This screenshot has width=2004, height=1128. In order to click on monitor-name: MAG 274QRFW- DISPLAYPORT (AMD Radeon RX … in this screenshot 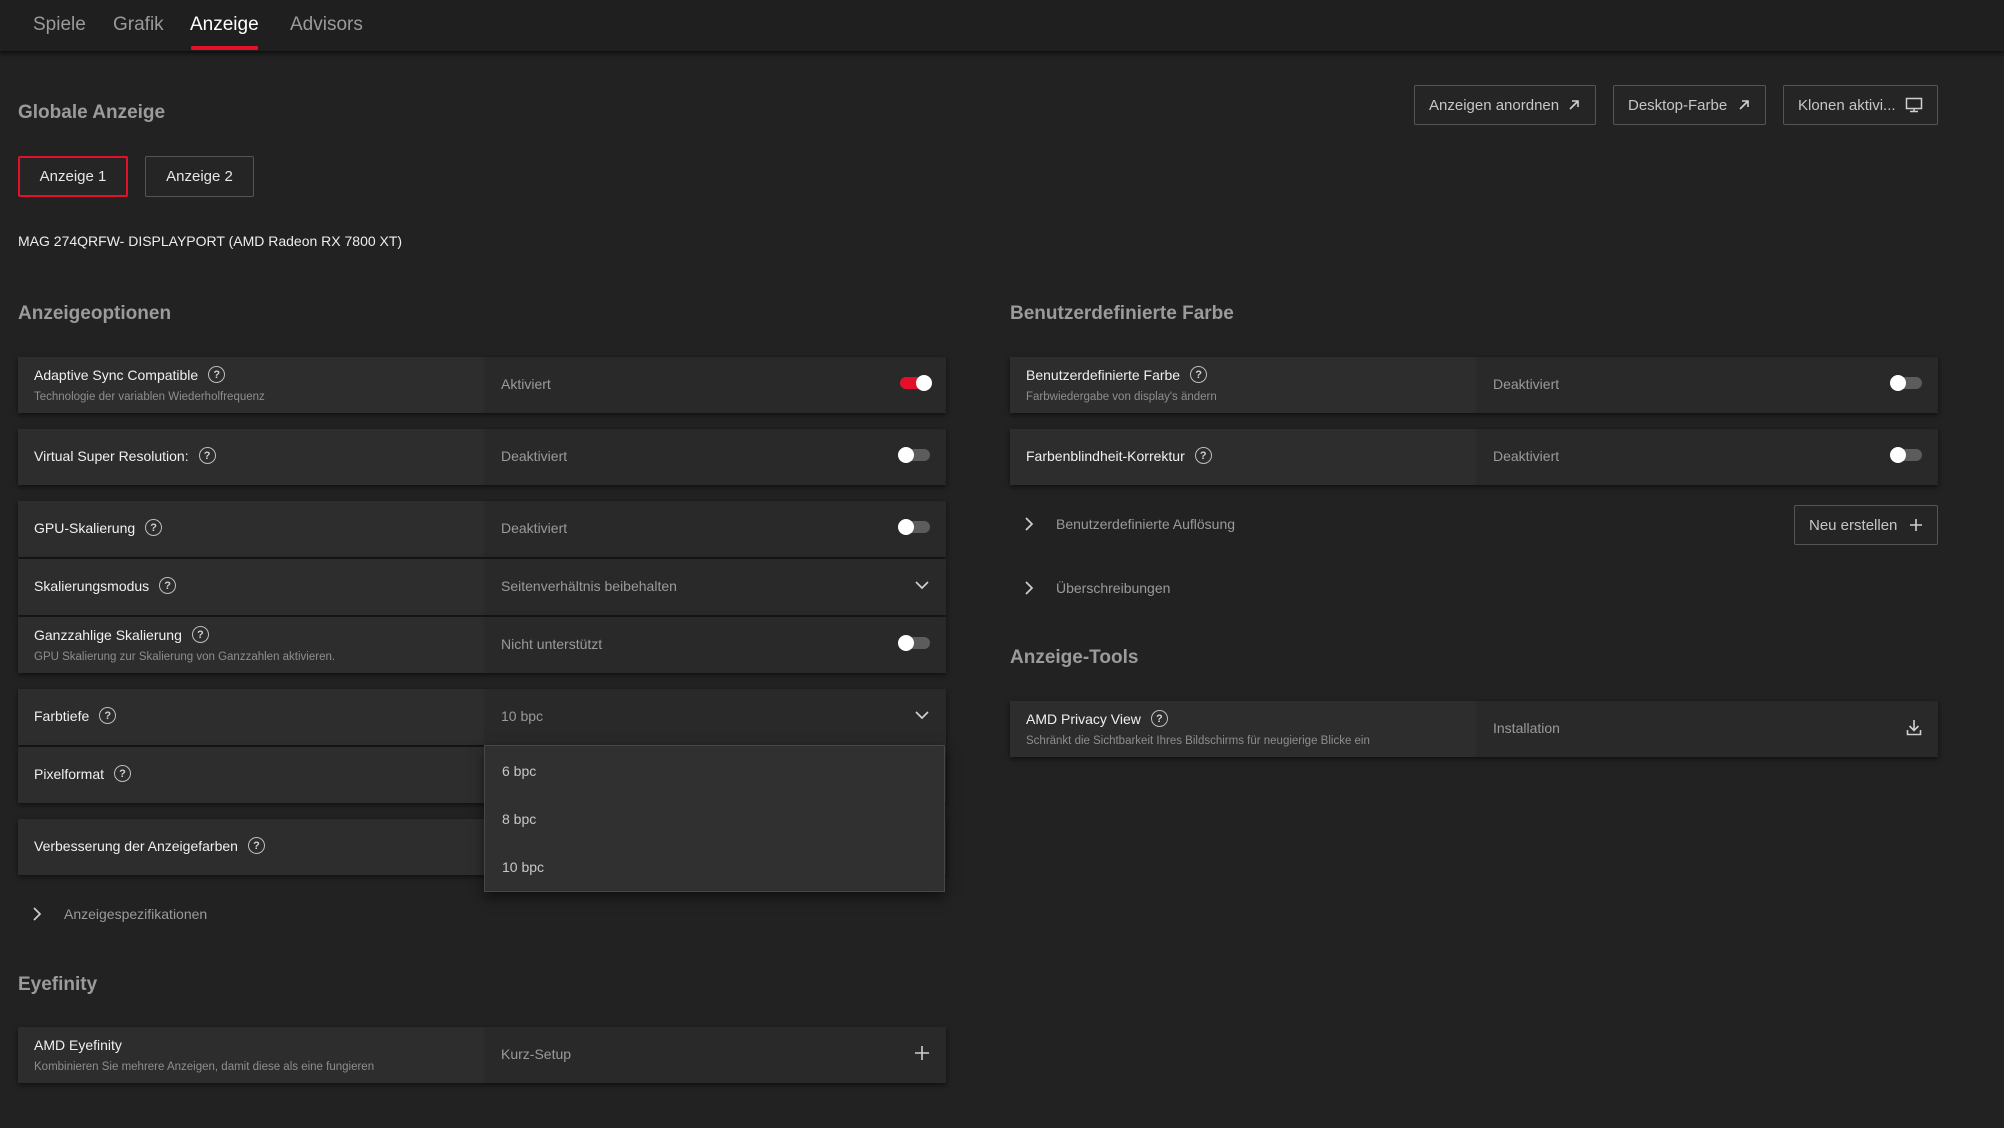, I will do `click(210, 241)`.